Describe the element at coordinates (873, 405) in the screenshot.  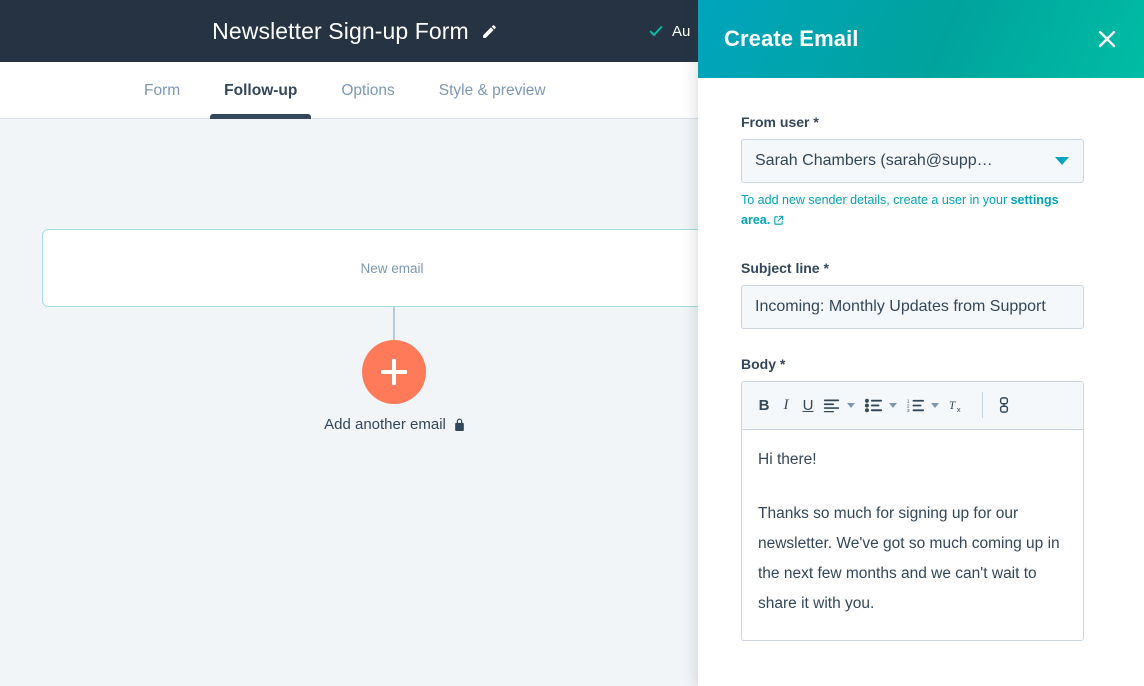
I see `bullet-list-icon` at that location.